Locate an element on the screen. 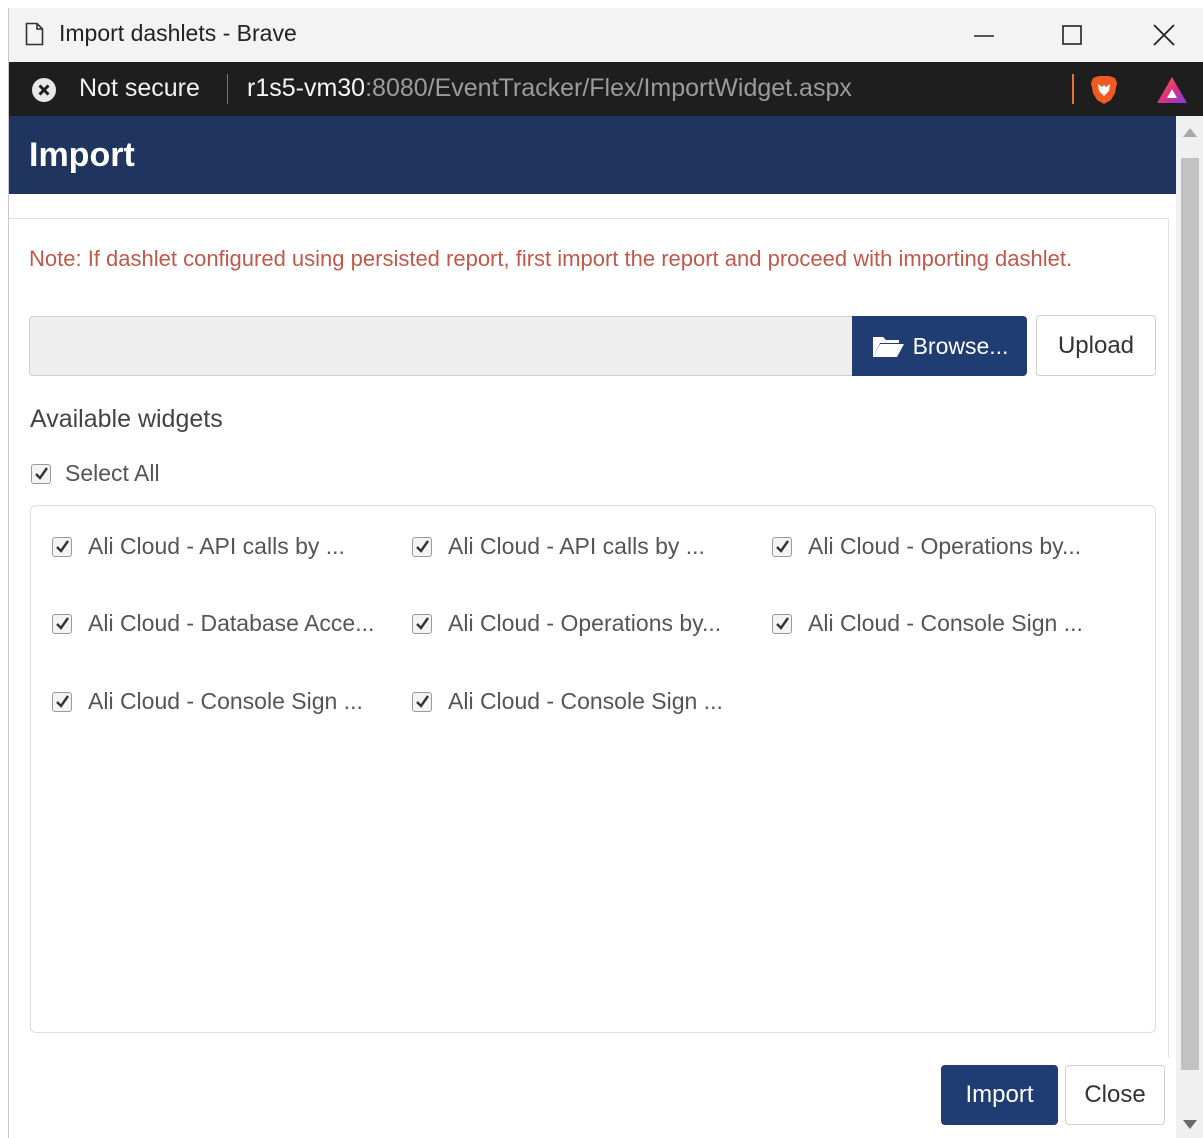 This screenshot has width=1203, height=1138. modal-header: Import is located at coordinates (592, 155).